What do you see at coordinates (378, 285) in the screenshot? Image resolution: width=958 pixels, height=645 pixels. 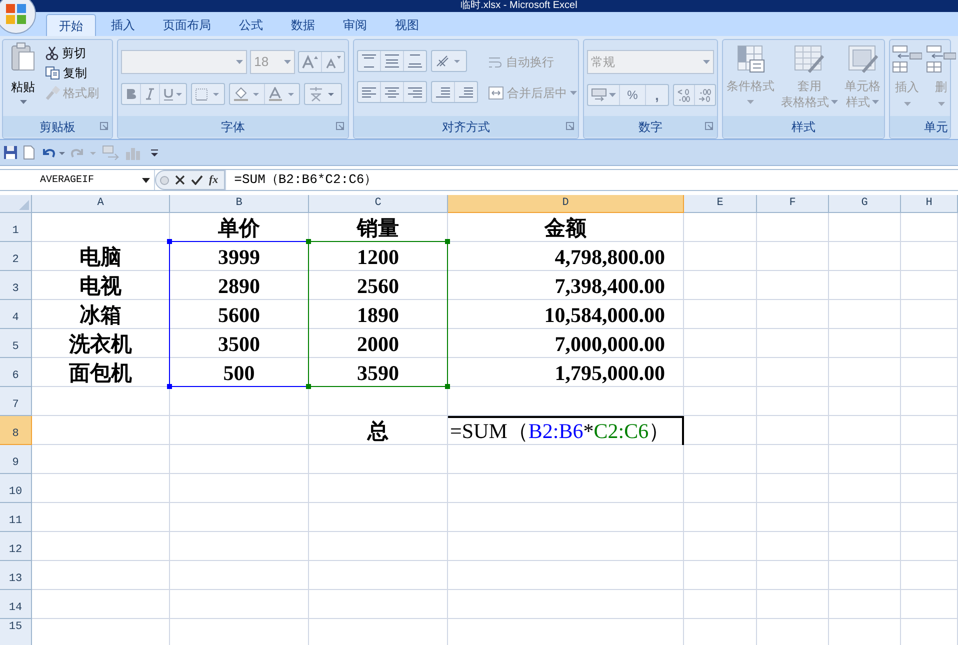 I see `table-cell: 2560` at bounding box center [378, 285].